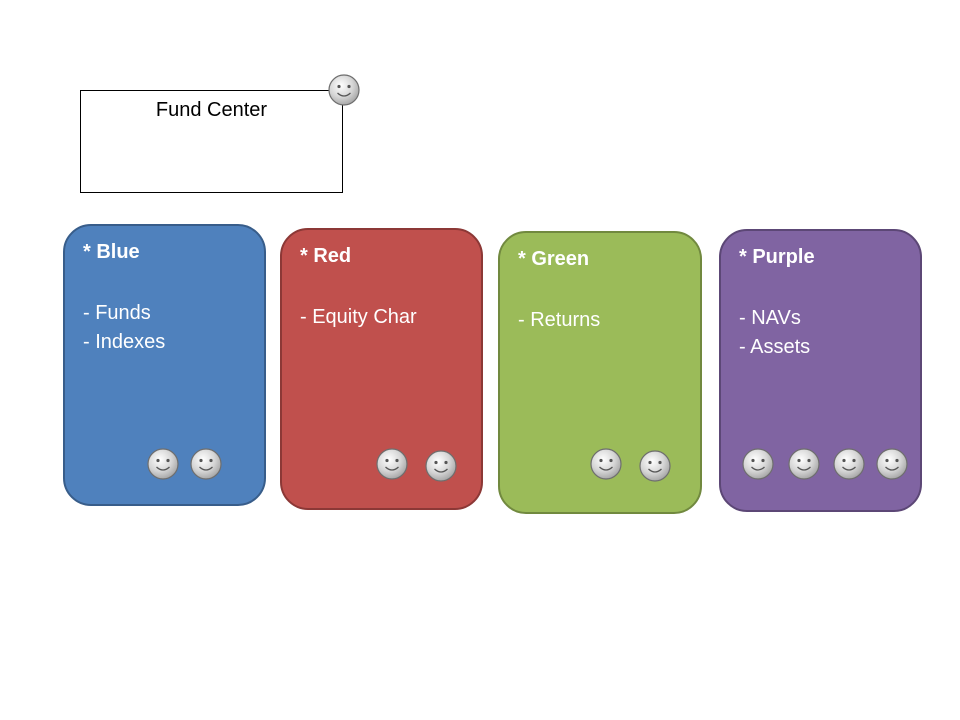 The width and height of the screenshot is (960, 720). Describe the element at coordinates (777, 257) in the screenshot. I see `team-name: * Purple` at that location.